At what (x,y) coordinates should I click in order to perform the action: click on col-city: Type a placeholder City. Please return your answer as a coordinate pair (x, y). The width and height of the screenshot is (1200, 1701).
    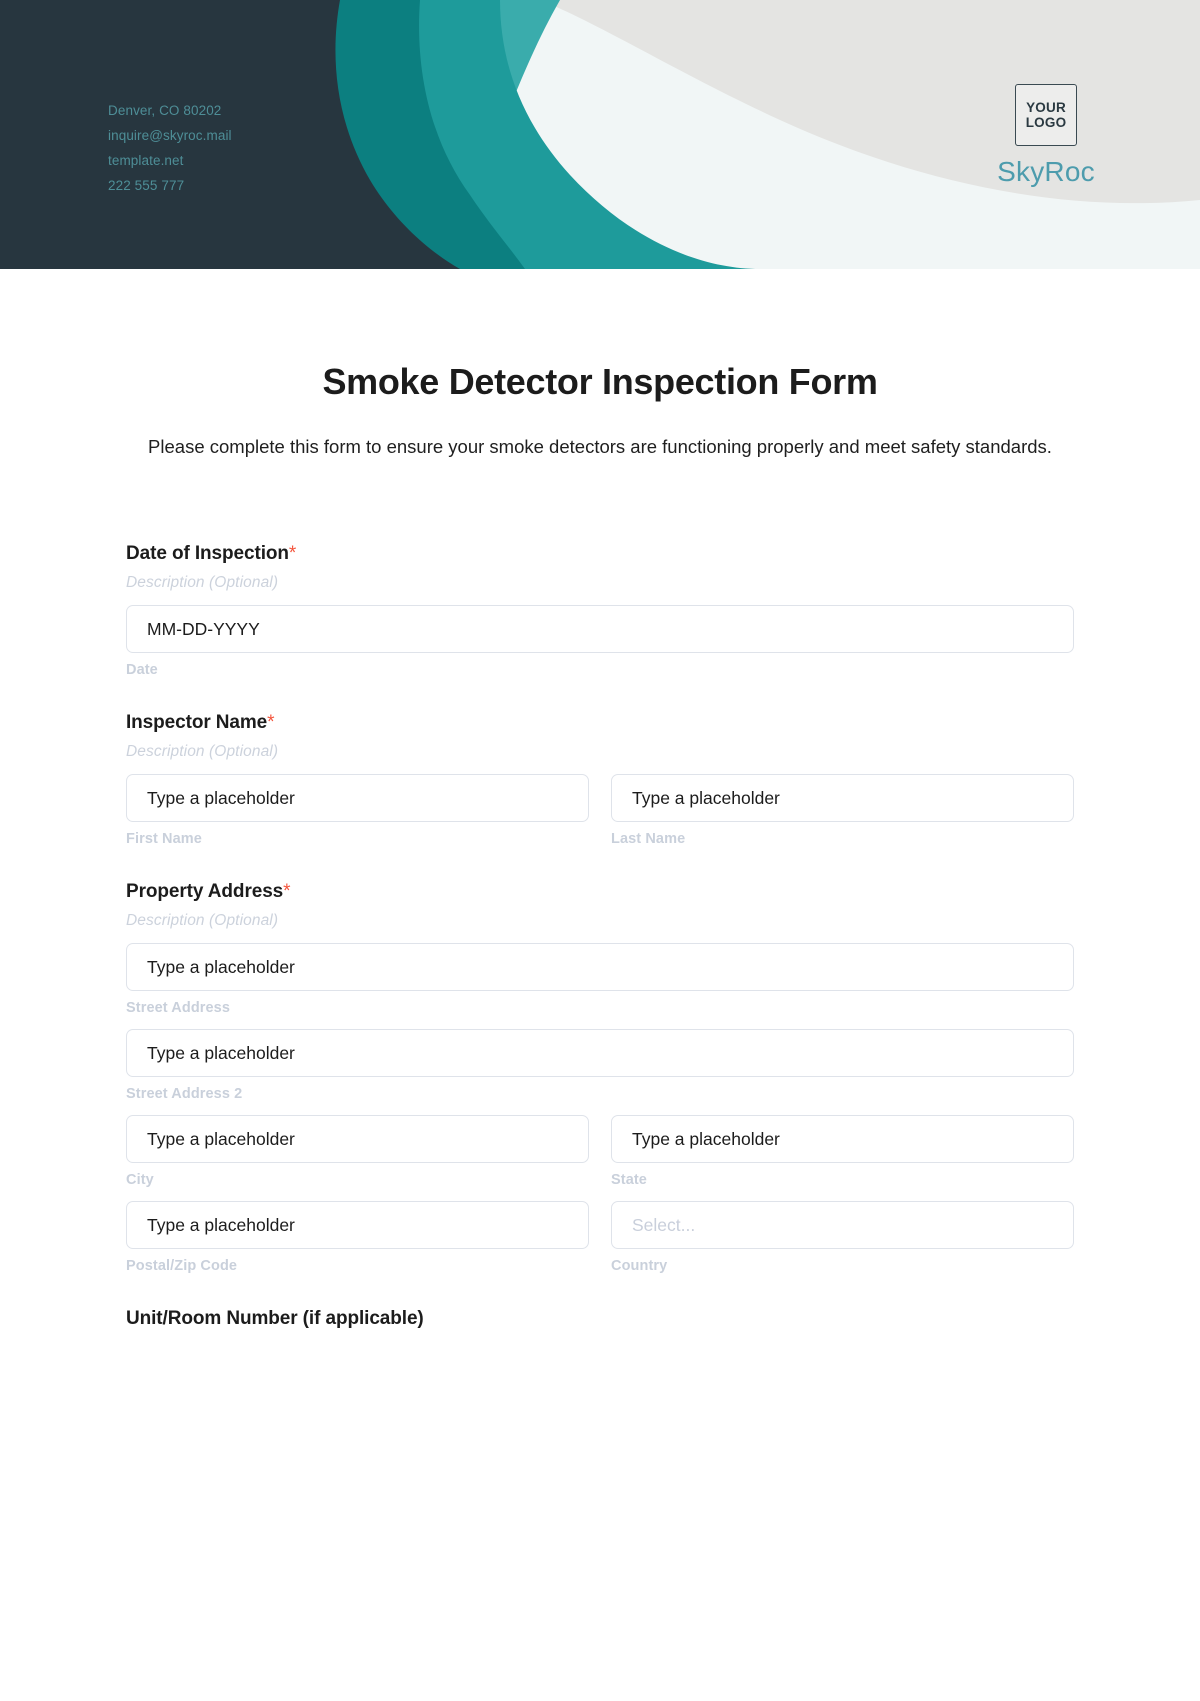
    Looking at the image, I should click on (357, 1151).